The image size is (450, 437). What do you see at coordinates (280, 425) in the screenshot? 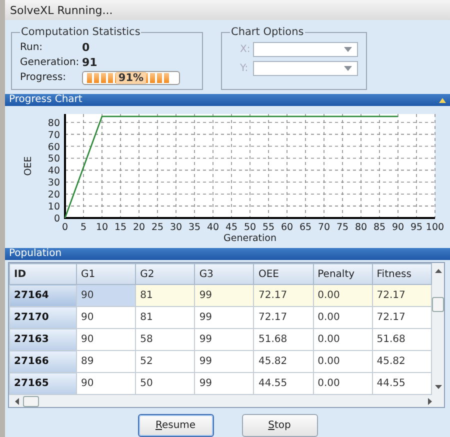
I see `action-button: Stop` at bounding box center [280, 425].